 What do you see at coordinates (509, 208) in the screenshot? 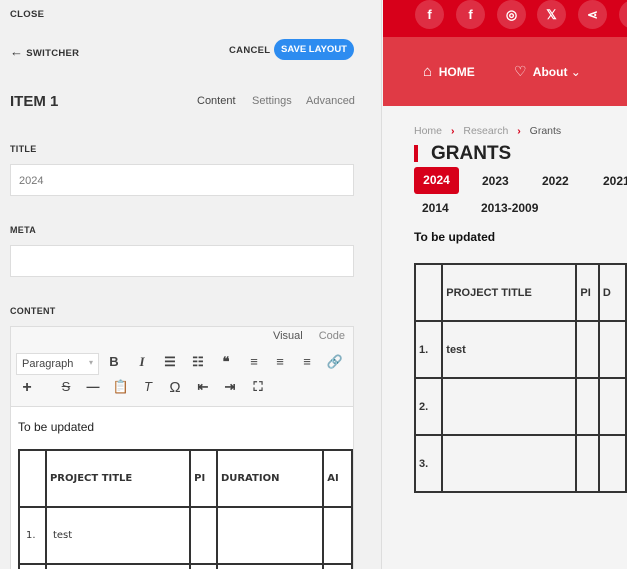
I see `year-tab-2013-2009: 2013-2009` at bounding box center [509, 208].